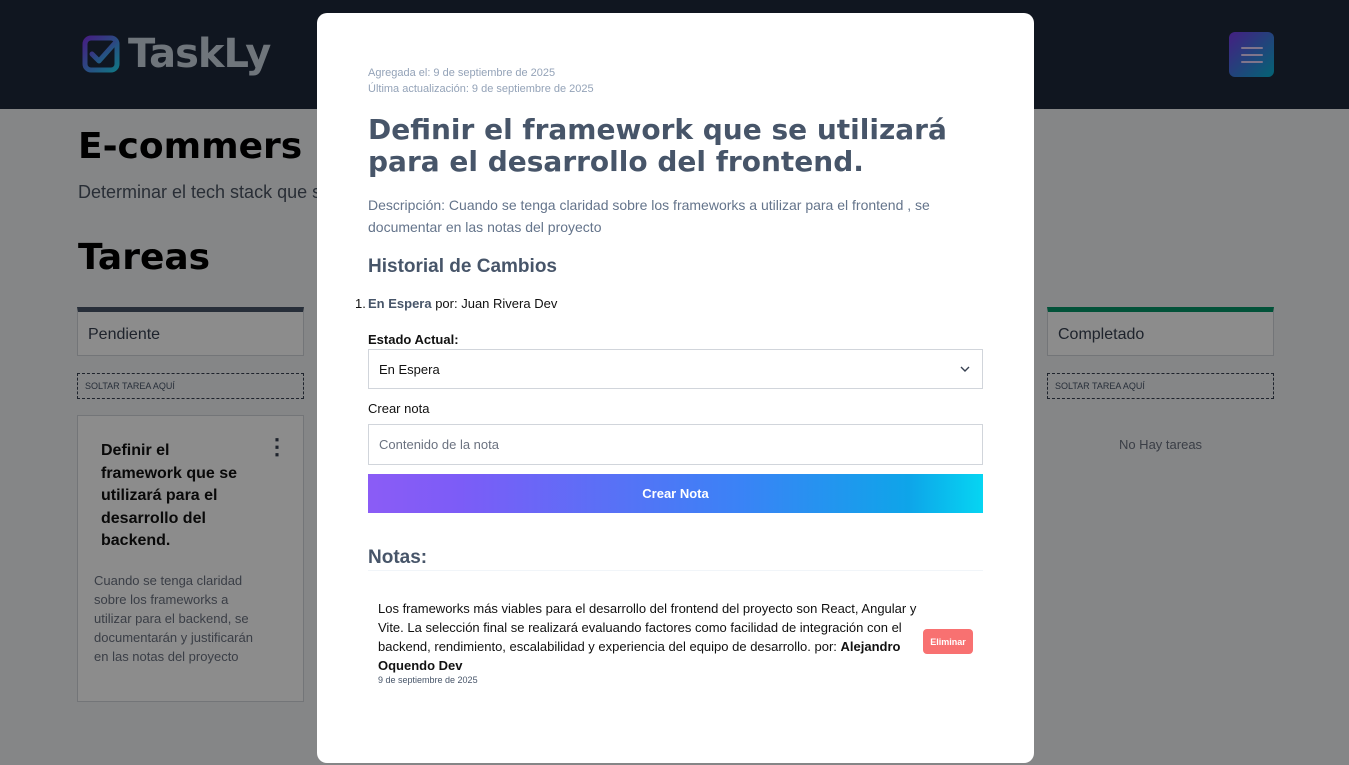 This screenshot has height=765, width=1349. I want to click on notes-divider, so click(675, 570).